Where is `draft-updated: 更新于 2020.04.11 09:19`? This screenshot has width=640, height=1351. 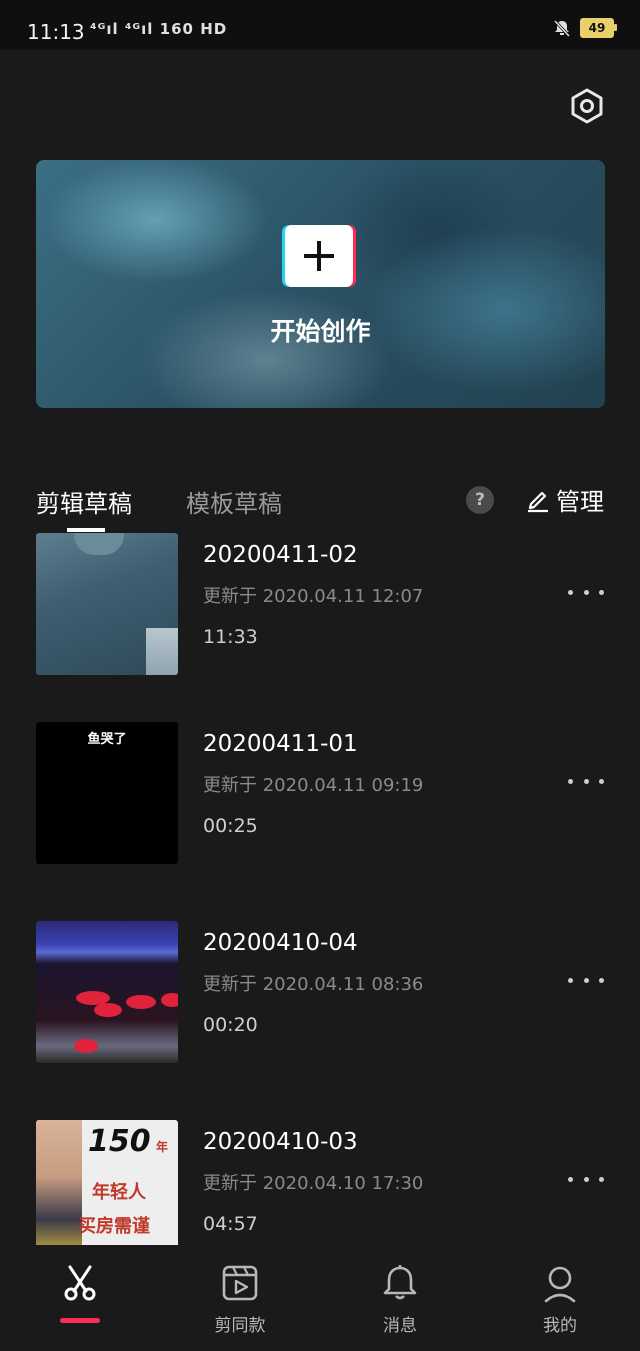
draft-updated: 更新于 2020.04.11 09:19 is located at coordinates (313, 785).